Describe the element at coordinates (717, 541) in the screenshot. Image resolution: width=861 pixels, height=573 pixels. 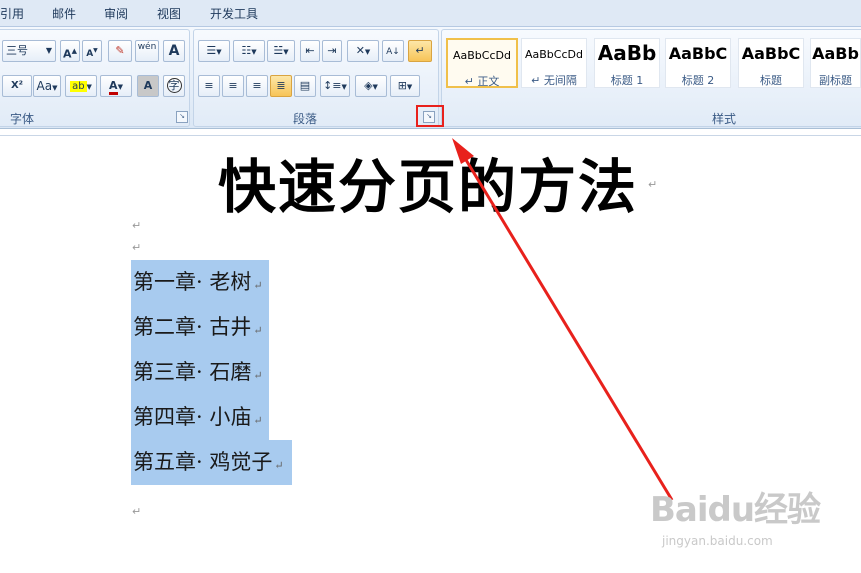
I see `watermark-url: jingyan.baidu.com` at that location.